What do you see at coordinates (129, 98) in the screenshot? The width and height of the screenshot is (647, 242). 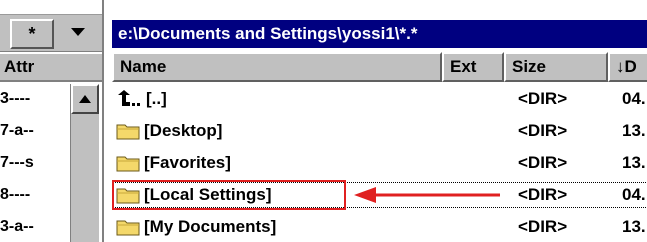 I see `up-directory-icon` at bounding box center [129, 98].